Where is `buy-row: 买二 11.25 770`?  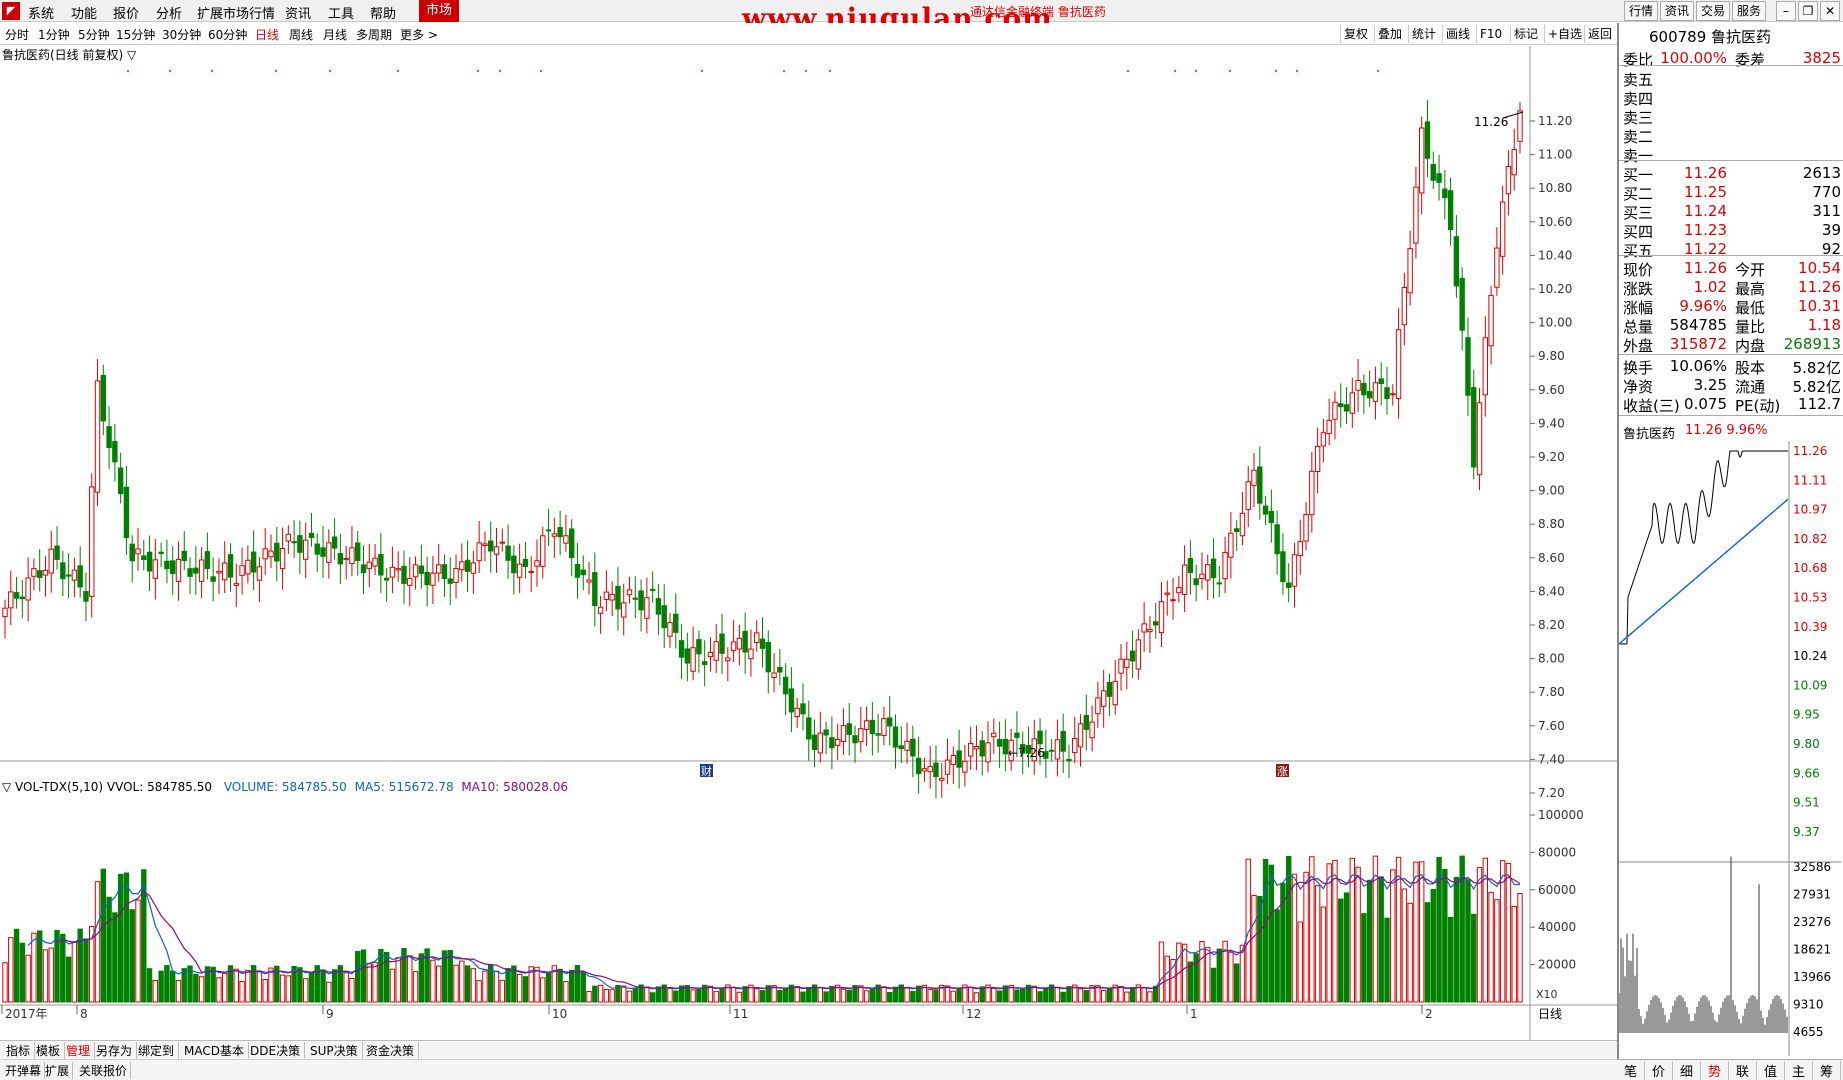
buy-row: 买二 11.25 770 is located at coordinates (1732, 193).